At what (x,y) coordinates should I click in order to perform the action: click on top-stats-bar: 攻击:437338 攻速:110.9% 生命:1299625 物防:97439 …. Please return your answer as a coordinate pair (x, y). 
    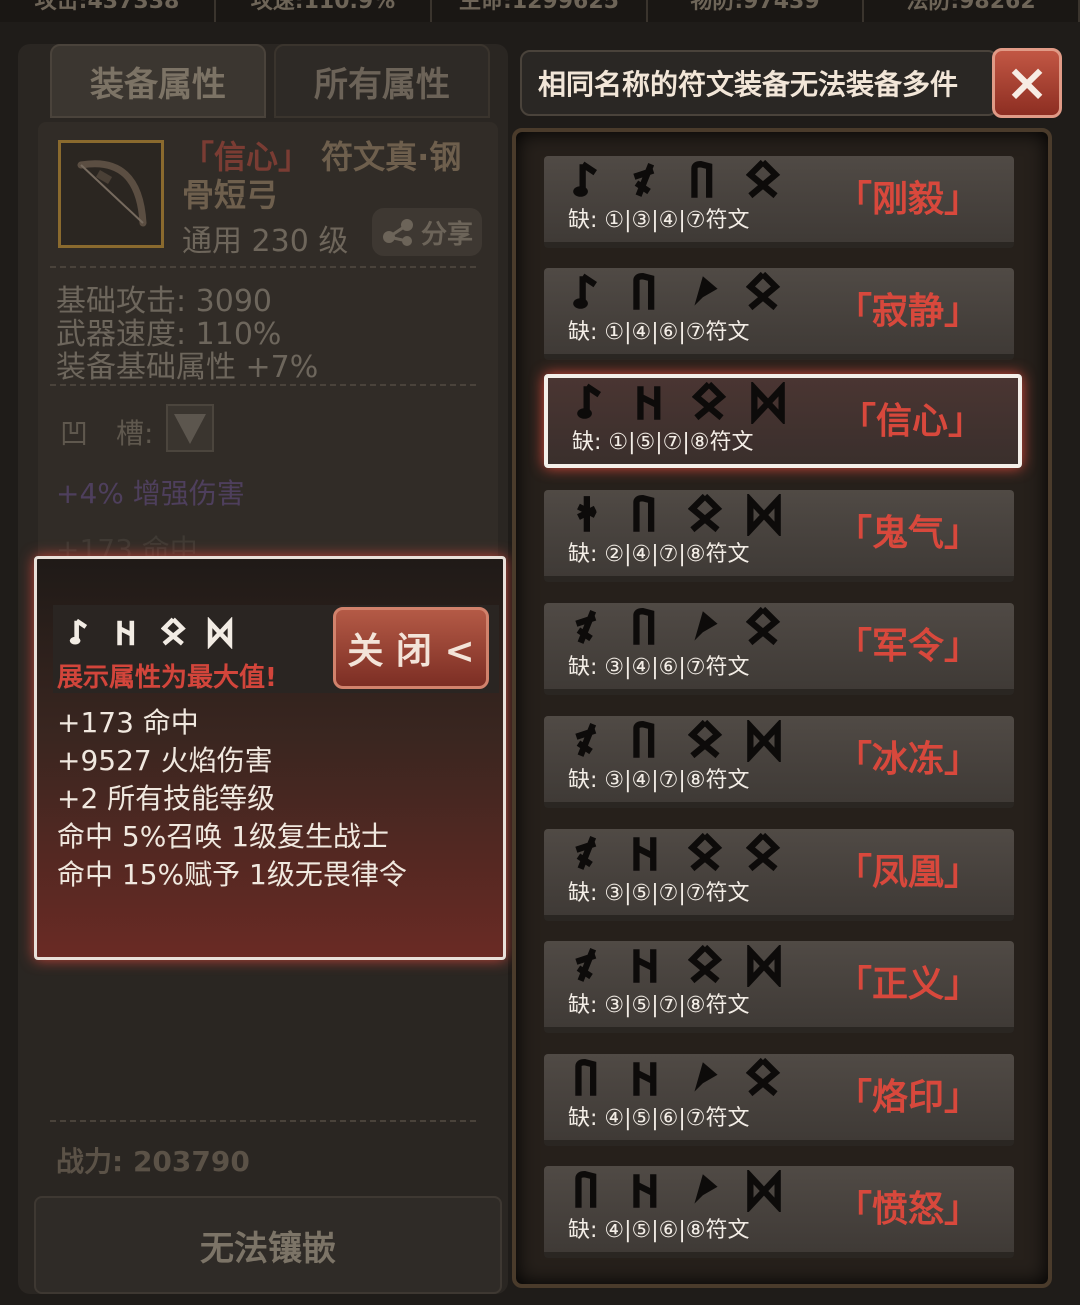
    Looking at the image, I should click on (540, 11).